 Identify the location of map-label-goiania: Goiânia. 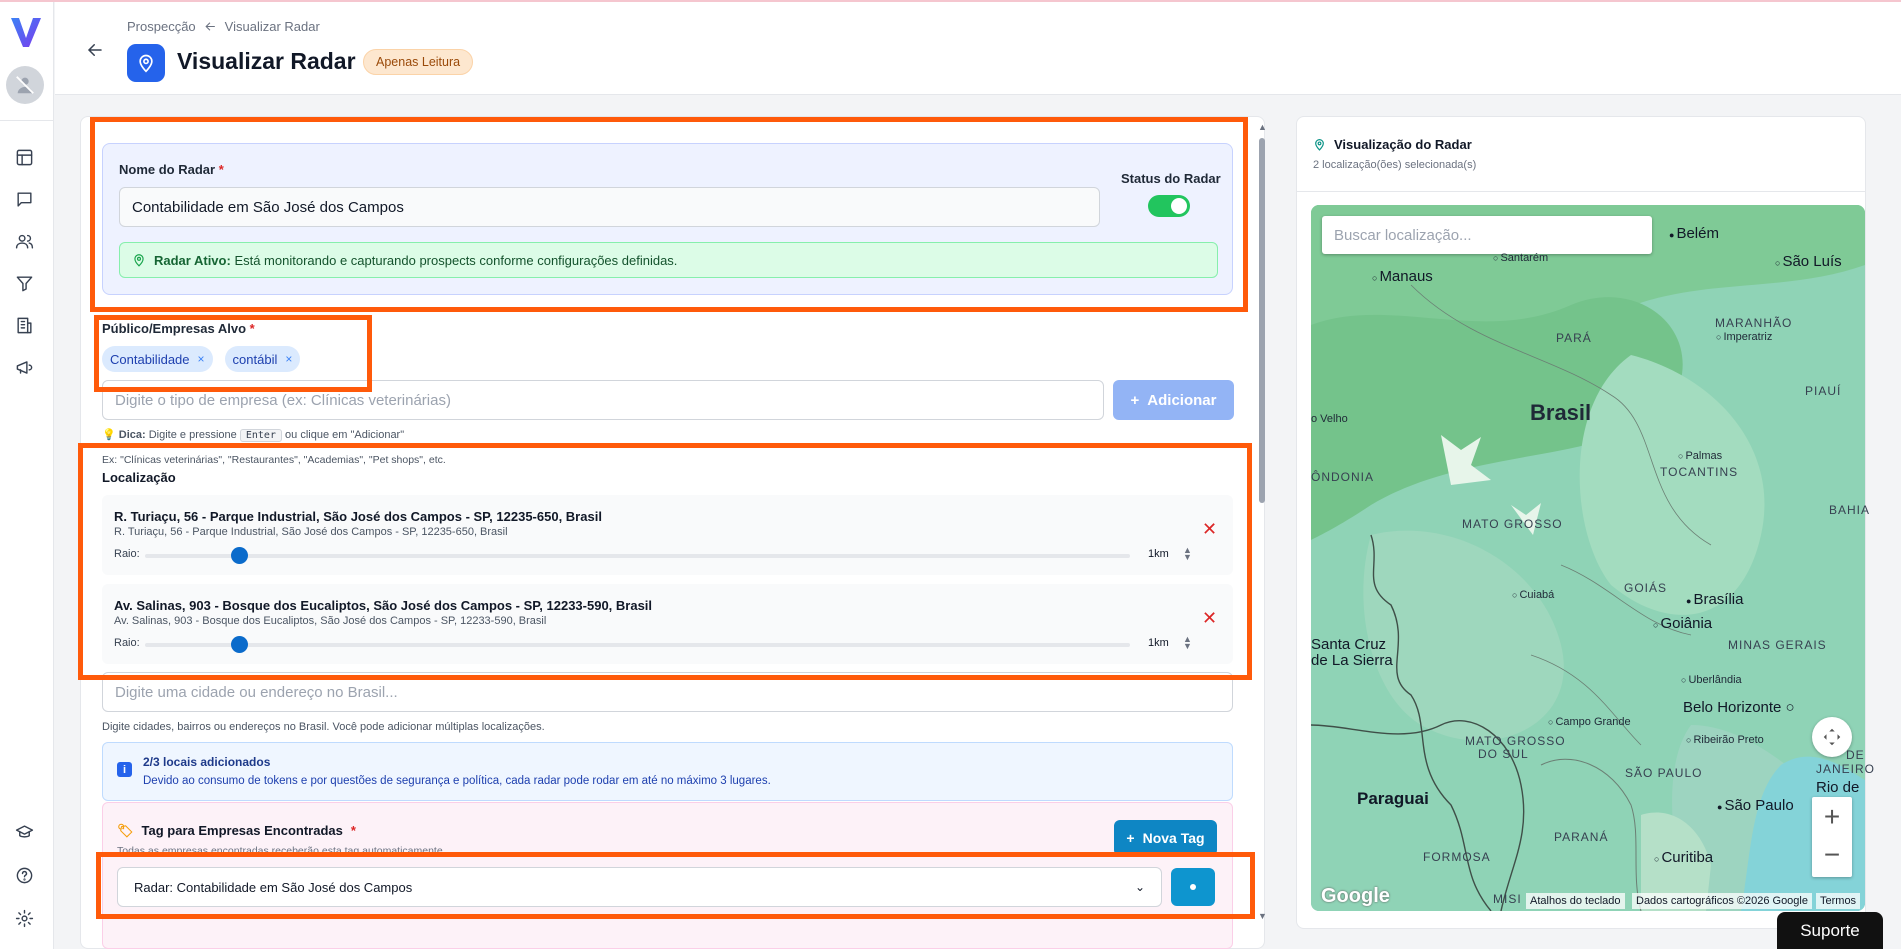
(1682, 623).